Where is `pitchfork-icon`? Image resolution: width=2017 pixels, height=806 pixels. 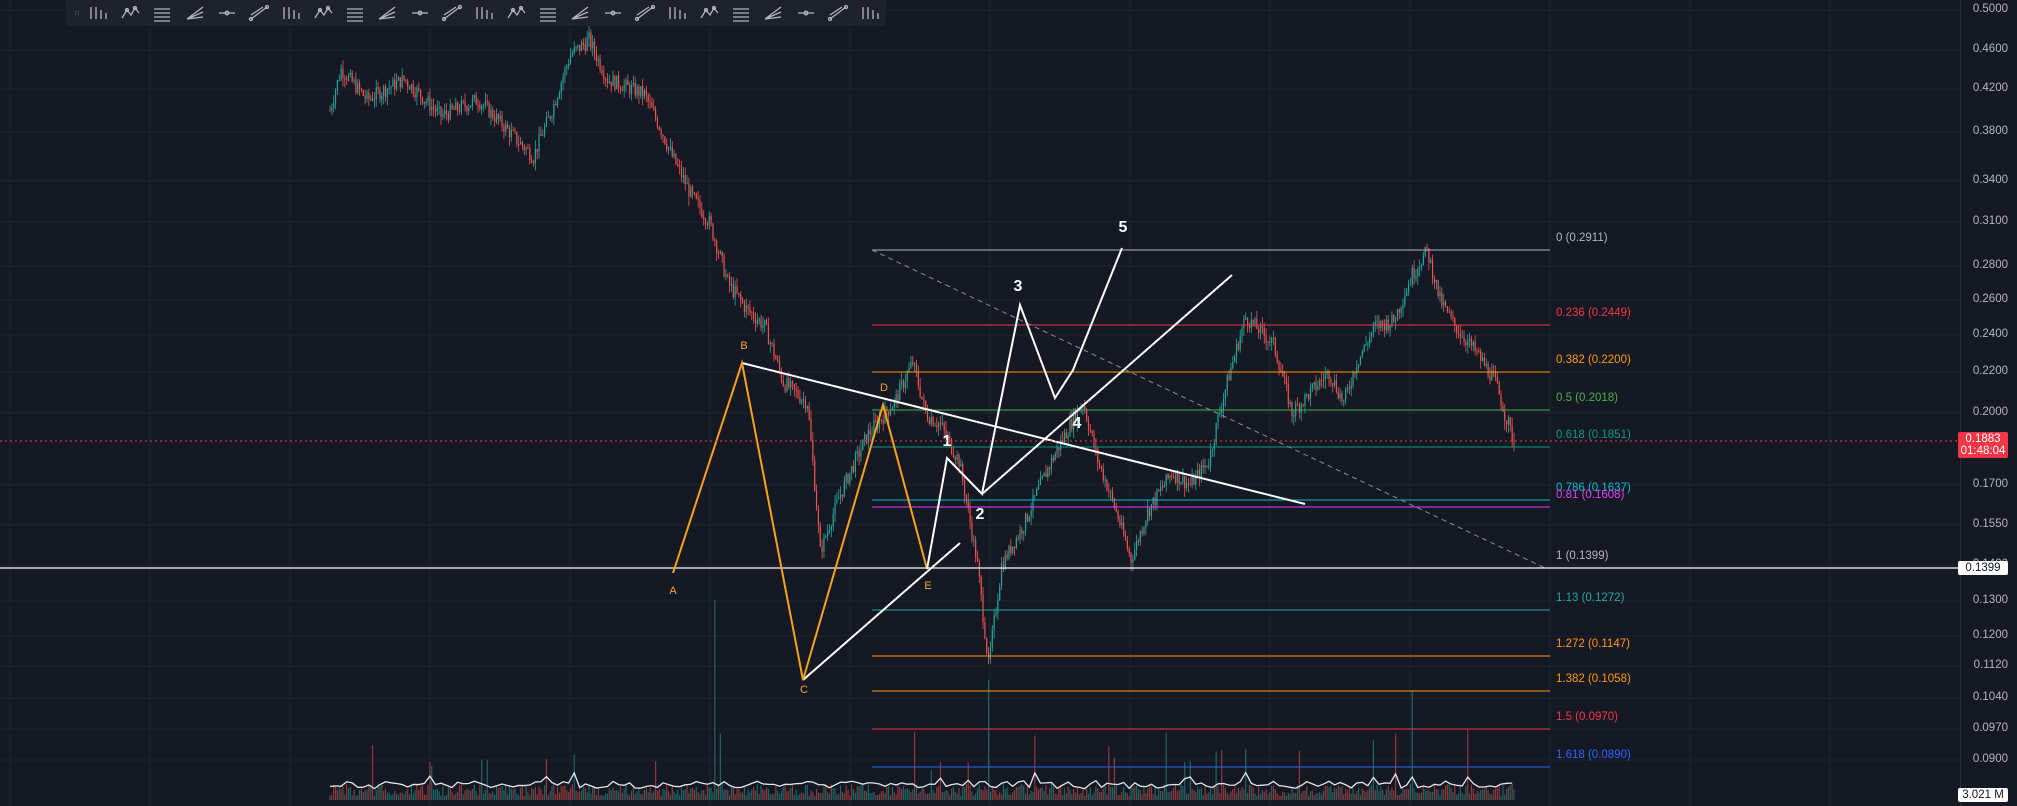
pitchfork-icon is located at coordinates (130, 13).